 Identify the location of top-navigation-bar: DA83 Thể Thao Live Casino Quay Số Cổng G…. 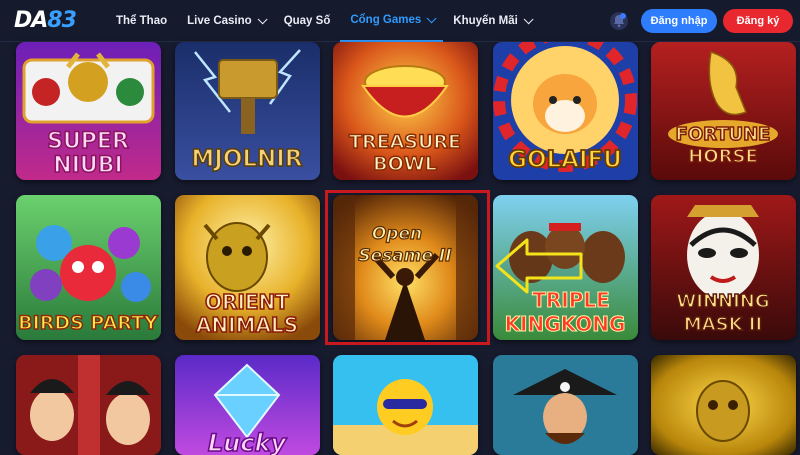
(400, 21).